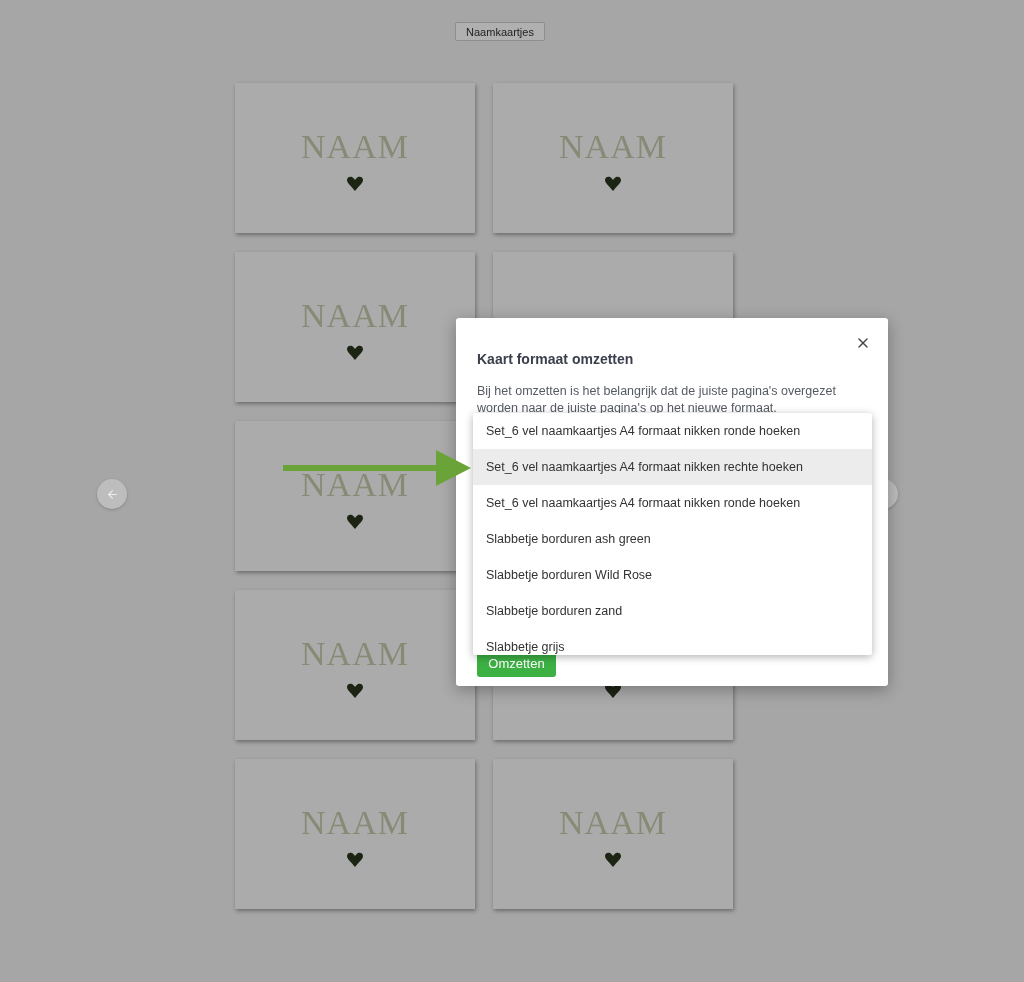 This screenshot has width=1024, height=982. What do you see at coordinates (556, 359) in the screenshot?
I see `dialog-title: Kaart formaat omzetten` at bounding box center [556, 359].